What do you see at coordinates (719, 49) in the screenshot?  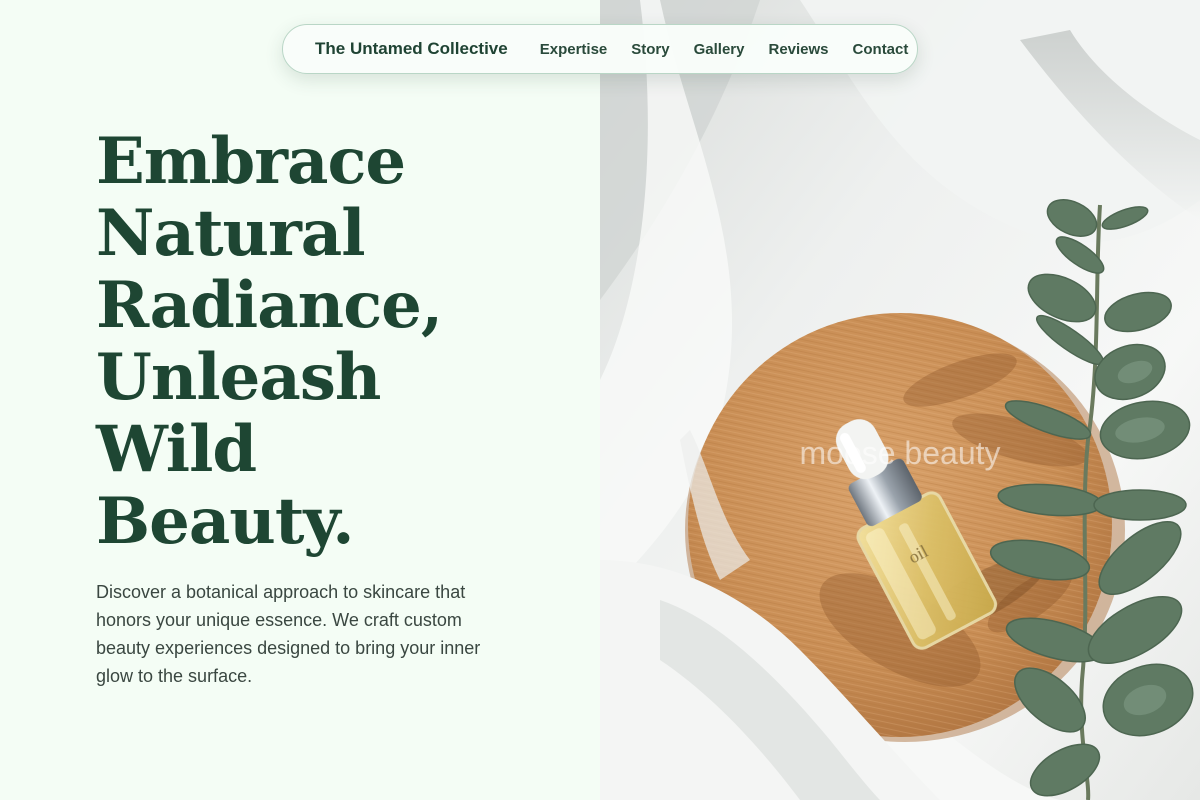 I see `nav-link-gallery: Gallery` at bounding box center [719, 49].